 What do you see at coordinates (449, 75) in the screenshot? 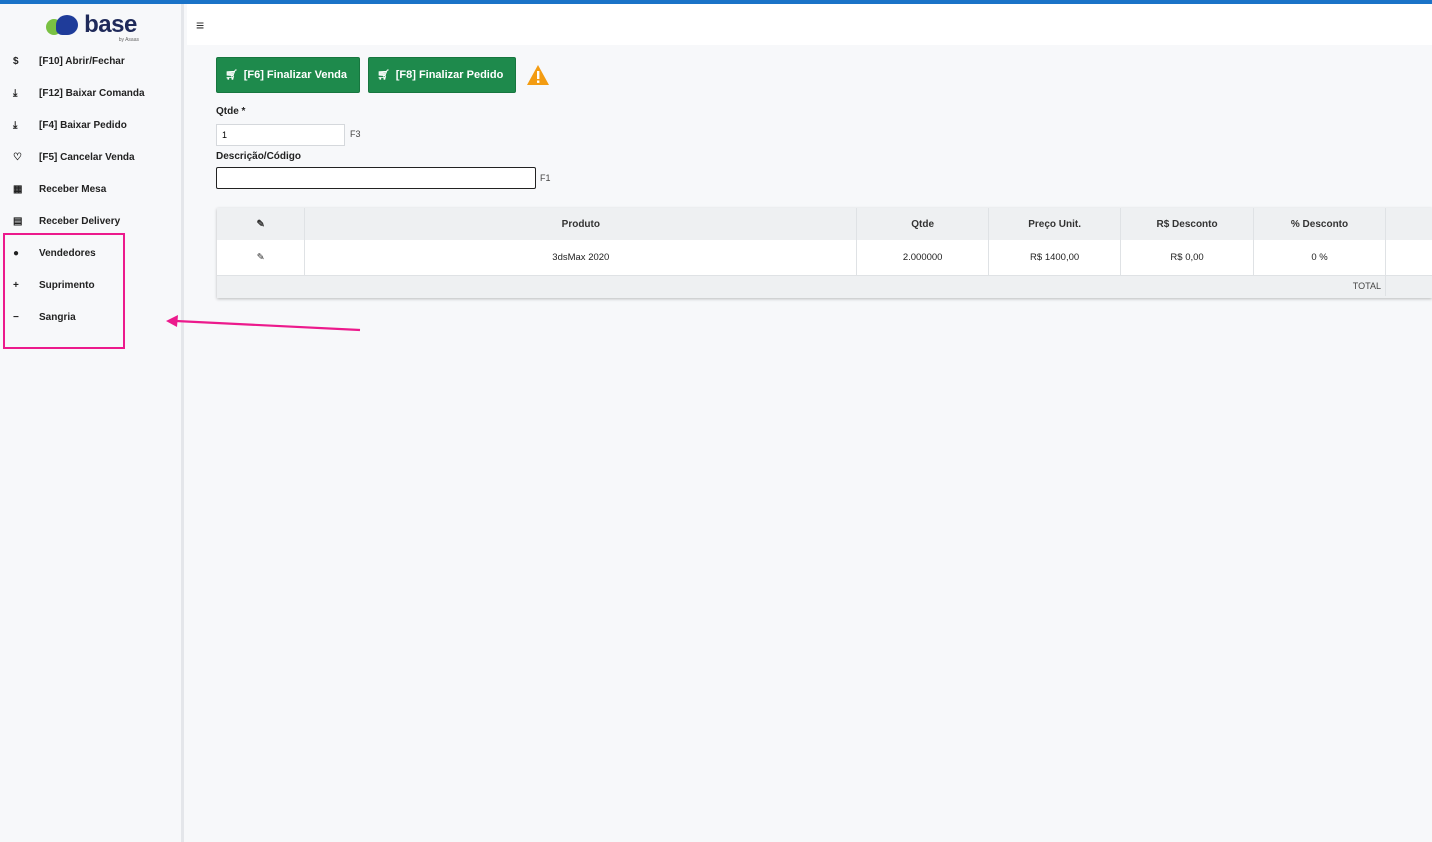
I see `finalizar-pedido-label: [F8] Finalizar Pedido` at bounding box center [449, 75].